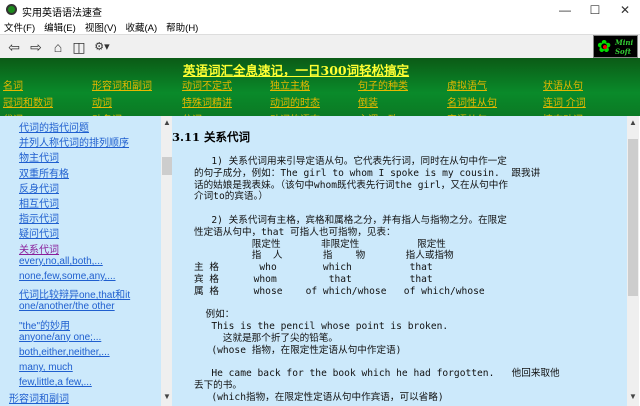  What do you see at coordinates (319, 397) in the screenshot?
I see `article-line: (which指物，在限定性定语从句中作宾语，可以省略)` at bounding box center [319, 397].